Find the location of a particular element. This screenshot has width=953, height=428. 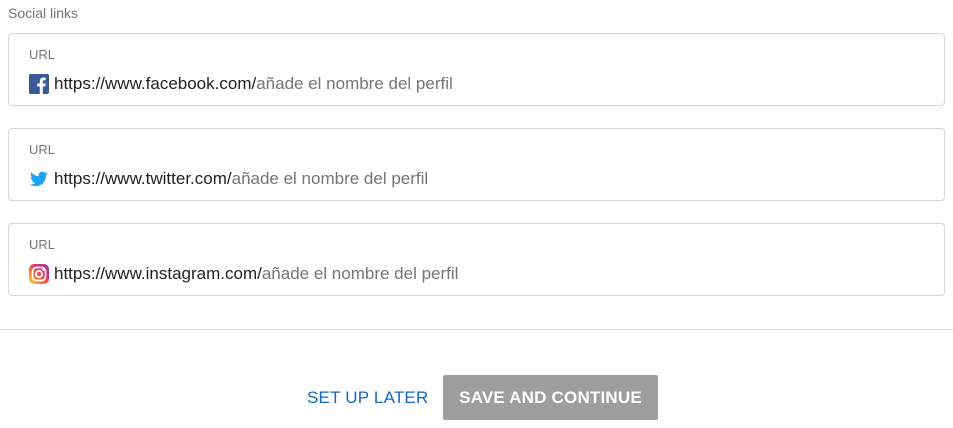

field-row: https://www.instagram.com/ is located at coordinates (305, 274).